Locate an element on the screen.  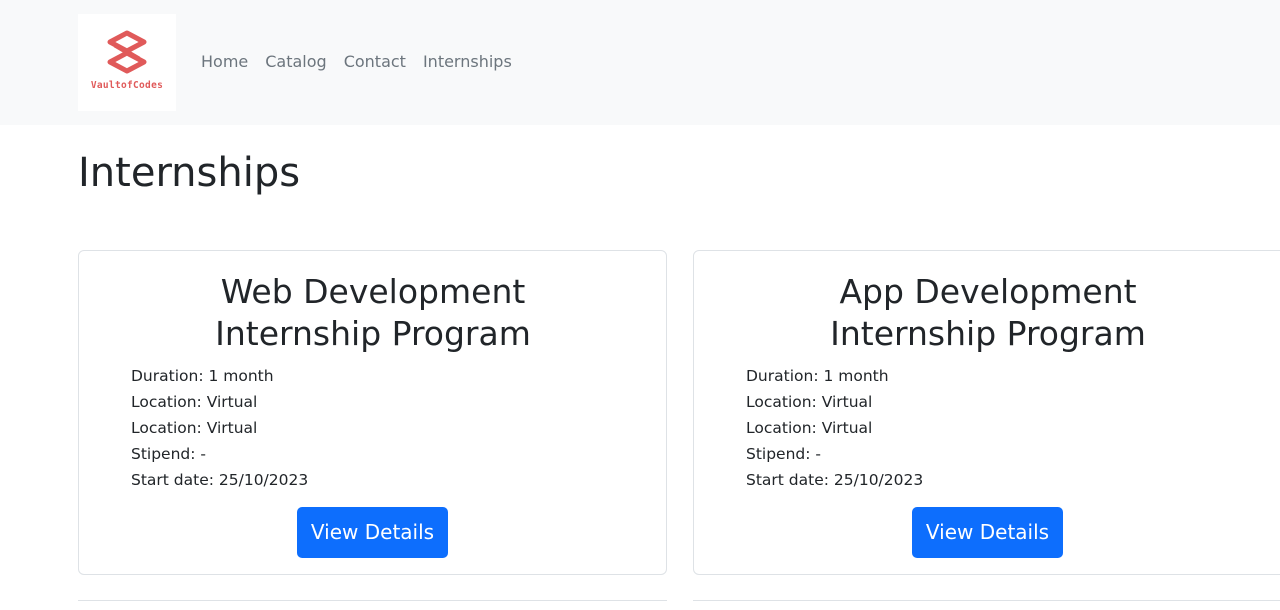
brand-logo-link: VaultofCodes is located at coordinates (127, 62).